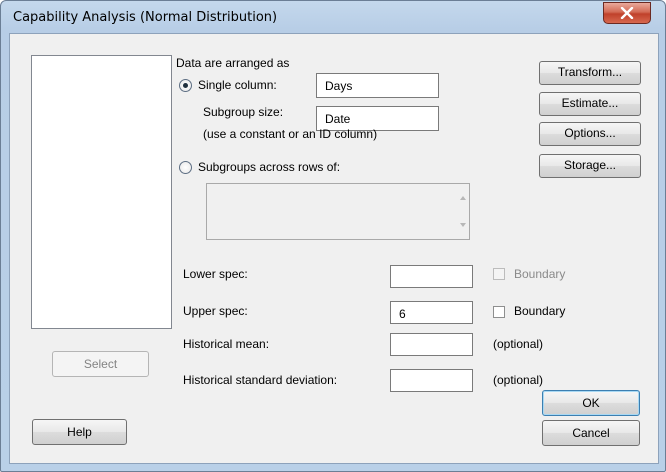  I want to click on single-column-label: Single column:, so click(237, 85).